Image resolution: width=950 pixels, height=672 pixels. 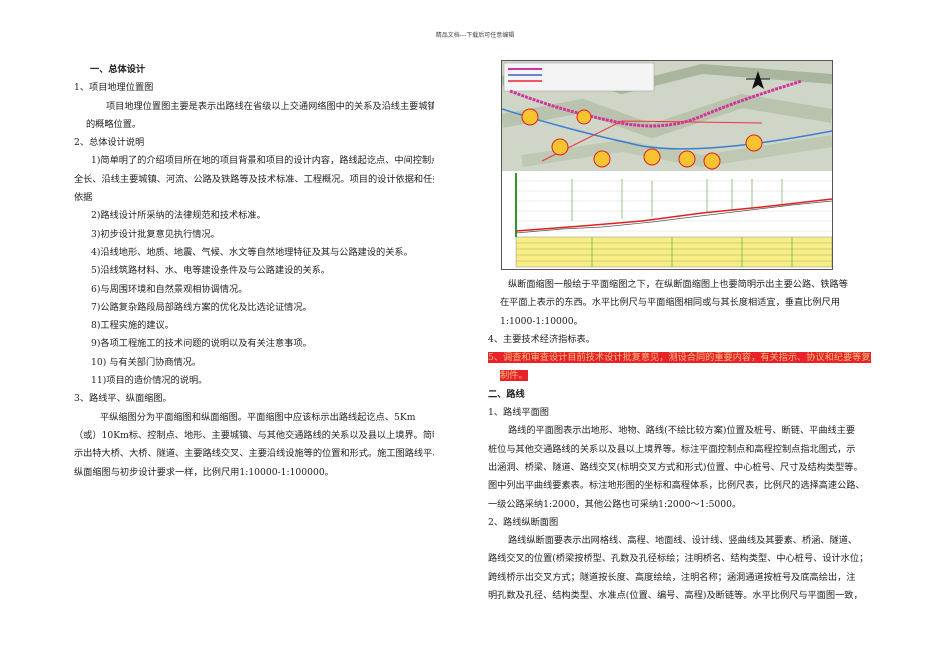 What do you see at coordinates (123, 399) in the screenshot?
I see `text-line-content: 3、路线平、纵面缩图。` at bounding box center [123, 399].